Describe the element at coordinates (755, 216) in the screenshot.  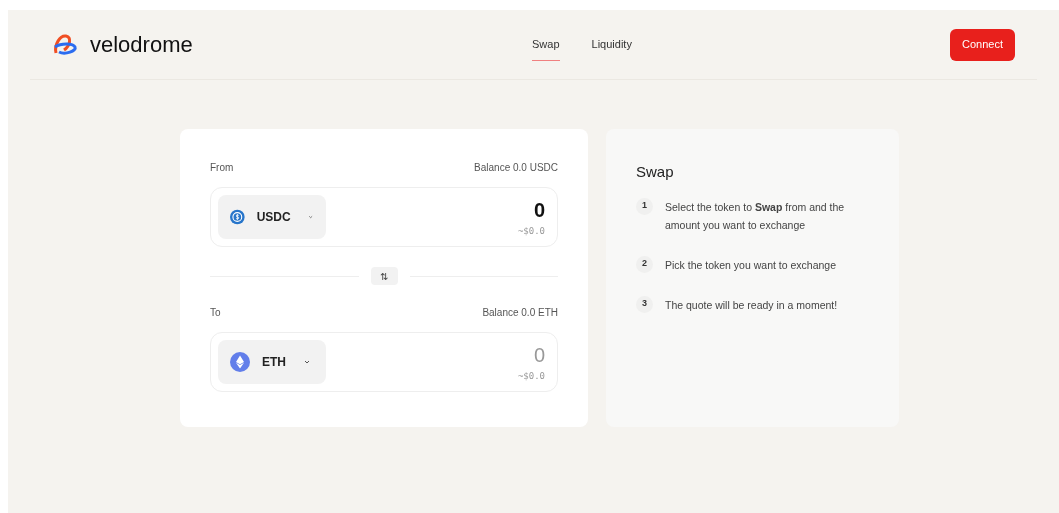
I see `step-text: Select the token to Swap from and the amount you want to exchange` at that location.